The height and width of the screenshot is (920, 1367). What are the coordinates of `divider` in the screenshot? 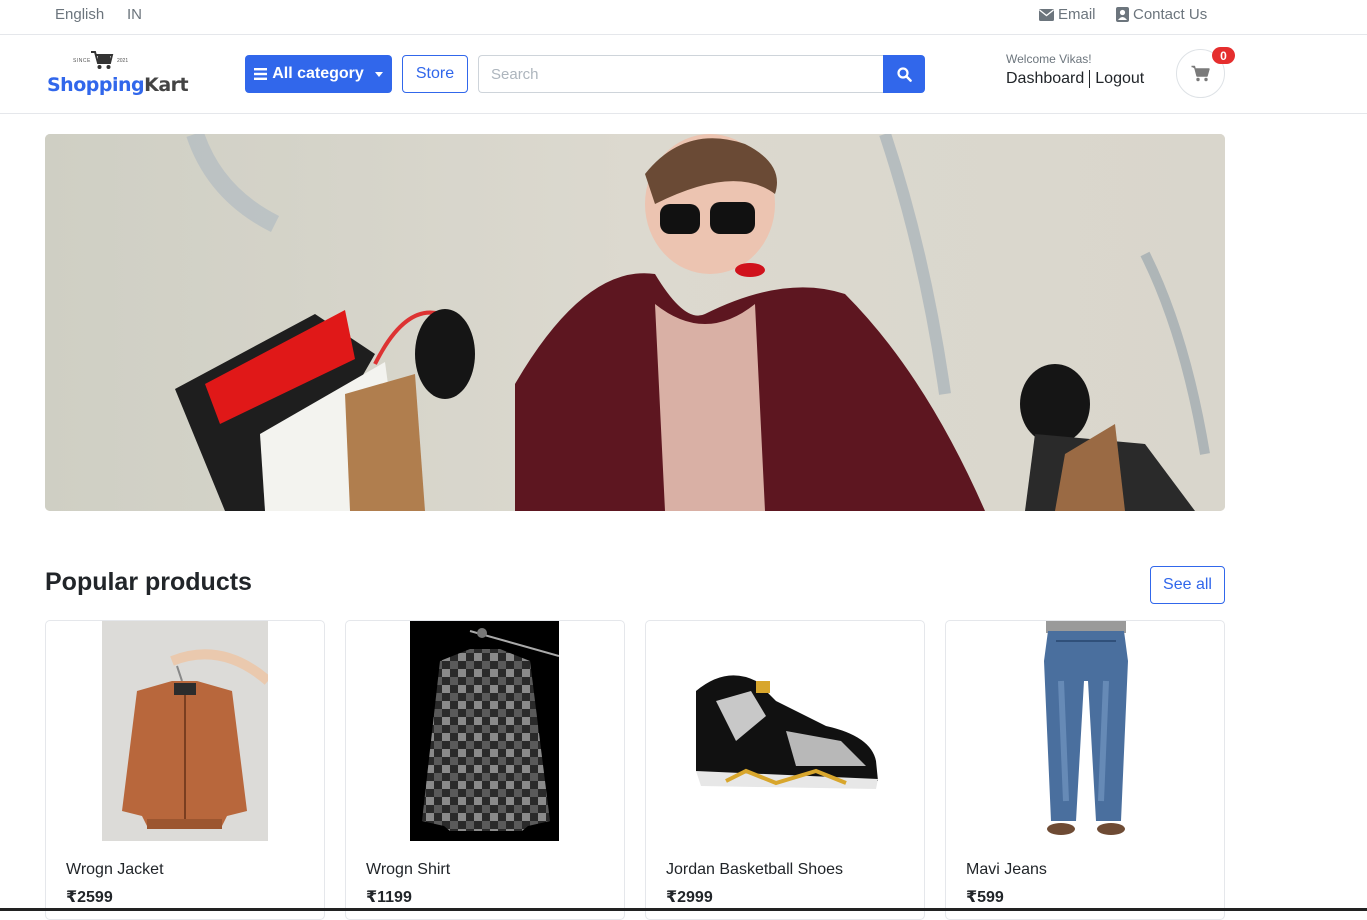 It's located at (1090, 79).